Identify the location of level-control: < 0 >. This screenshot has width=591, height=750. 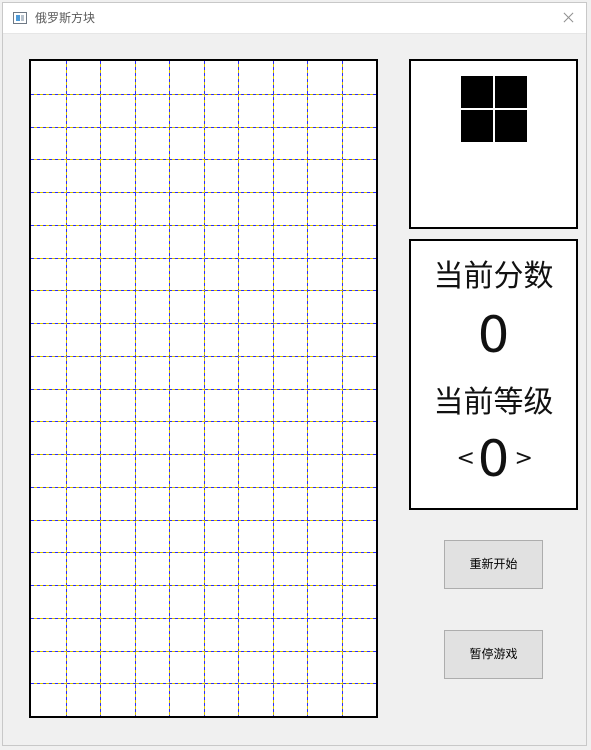
(493, 459).